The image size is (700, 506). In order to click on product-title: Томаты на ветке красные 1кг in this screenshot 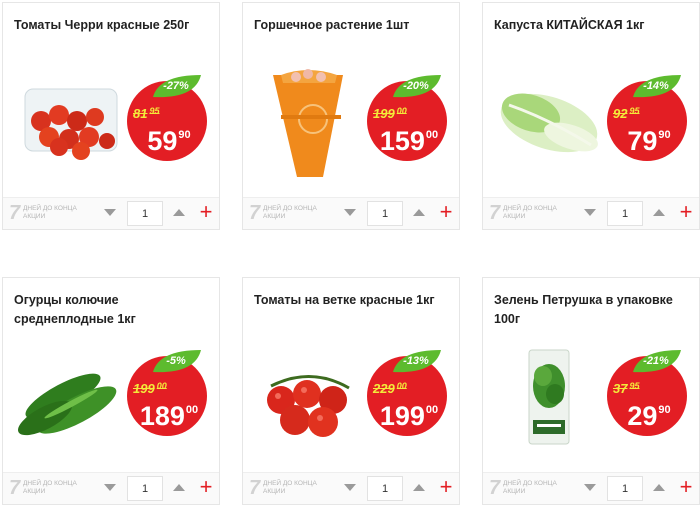, I will do `click(352, 300)`.